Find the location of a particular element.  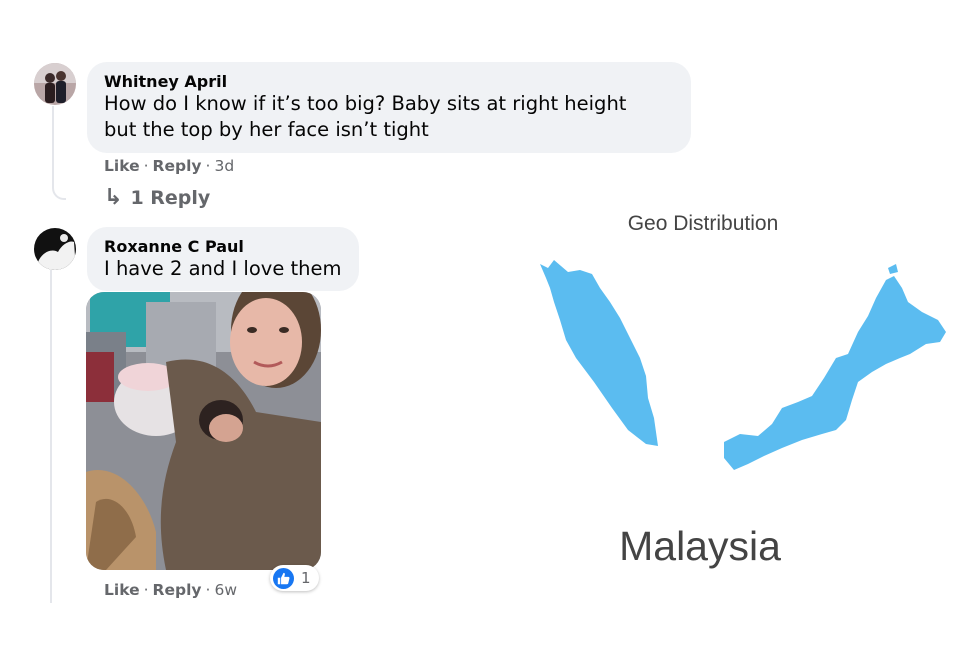

comment-bubble: Roxanne C Paul I have 2 and I love them is located at coordinates (223, 259).